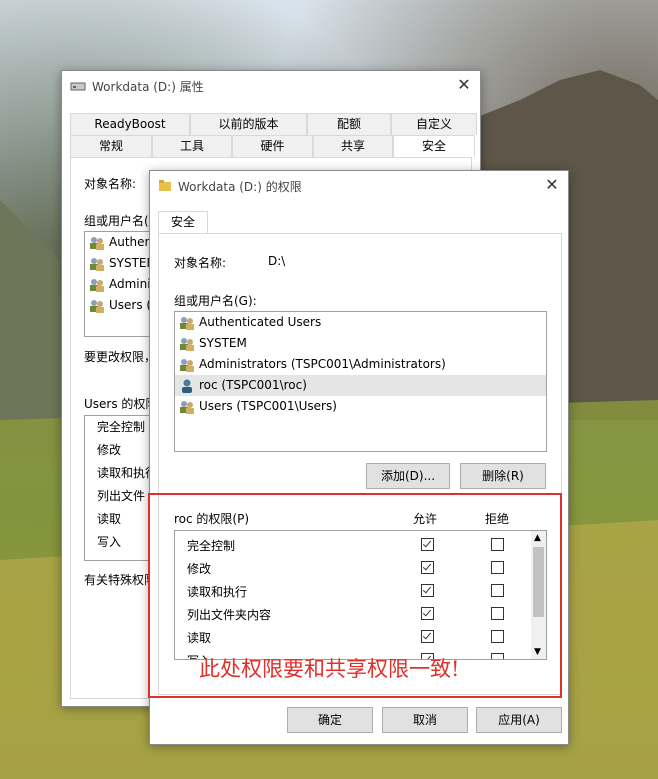 The width and height of the screenshot is (658, 779). Describe the element at coordinates (330, 720) in the screenshot. I see `ok-button: 确定` at that location.